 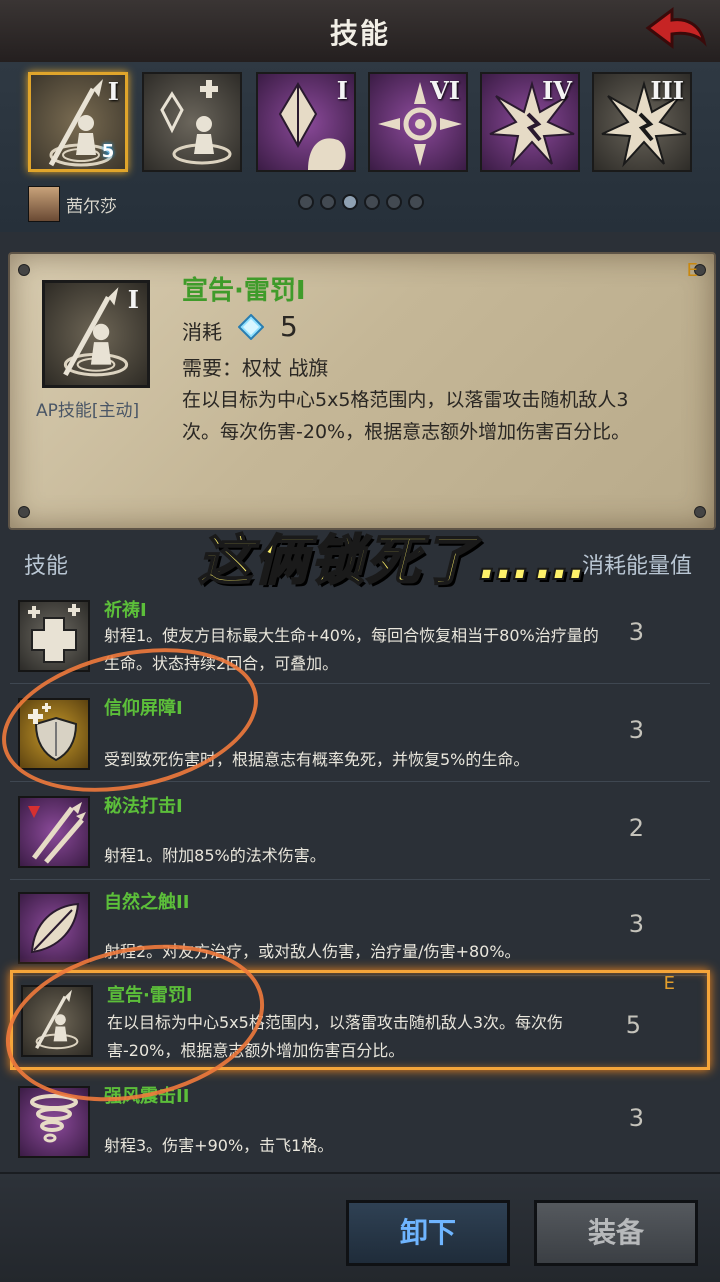 I want to click on skill-name: 自然之触II, so click(x=147, y=902).